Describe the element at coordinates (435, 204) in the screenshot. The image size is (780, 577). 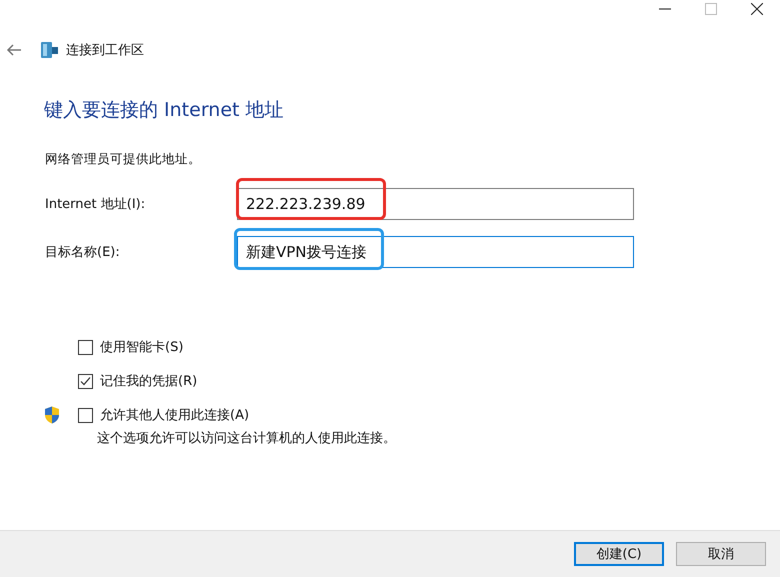
I see `input-field: 222.223.239.89` at that location.